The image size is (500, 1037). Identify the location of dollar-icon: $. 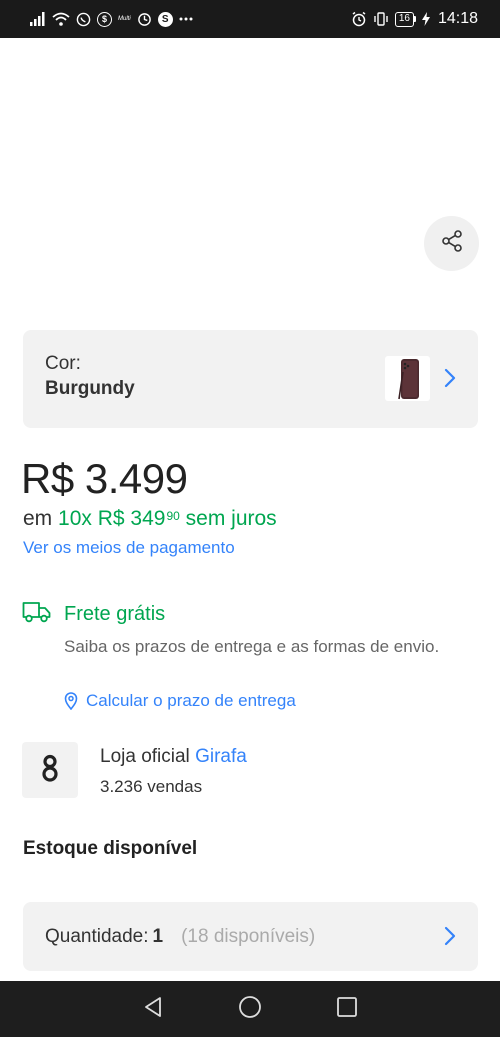
(104, 19).